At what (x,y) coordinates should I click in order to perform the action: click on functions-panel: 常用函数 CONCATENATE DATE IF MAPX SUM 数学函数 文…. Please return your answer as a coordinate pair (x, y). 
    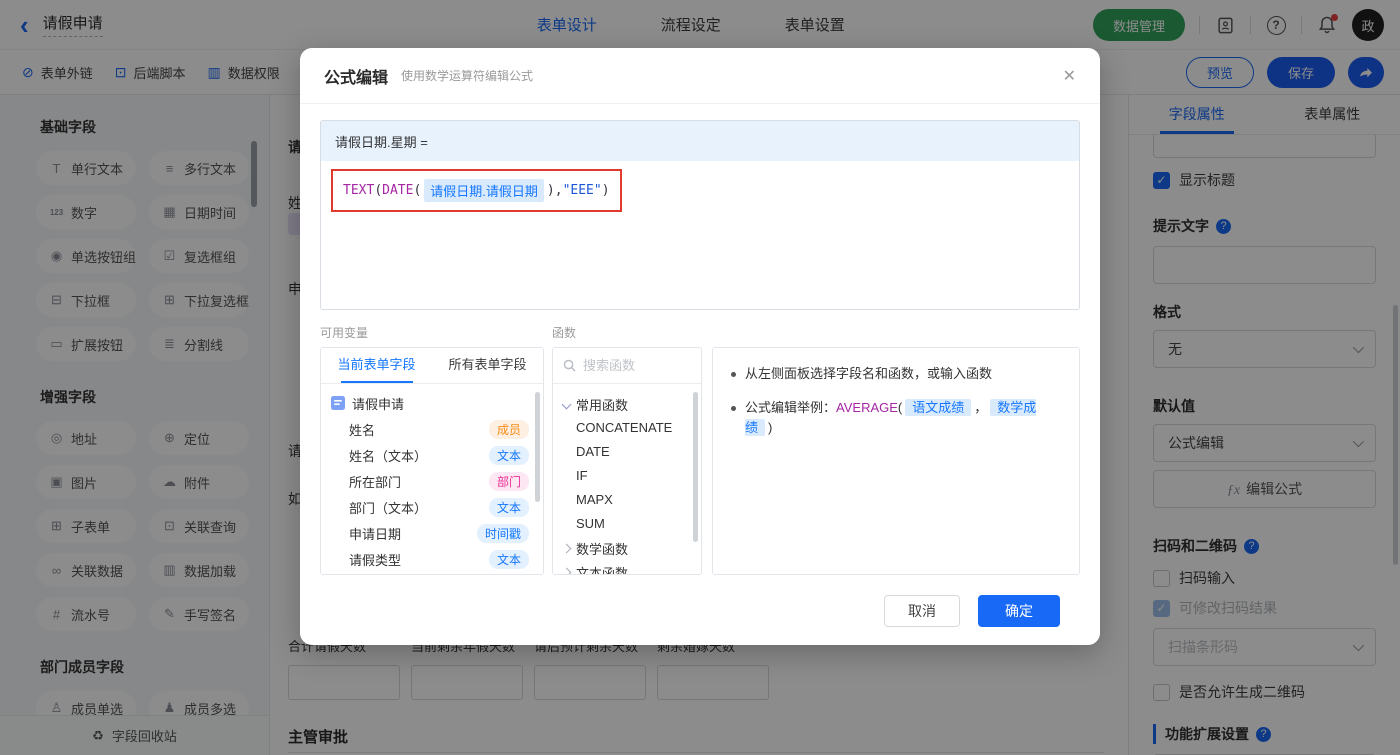
    Looking at the image, I should click on (627, 461).